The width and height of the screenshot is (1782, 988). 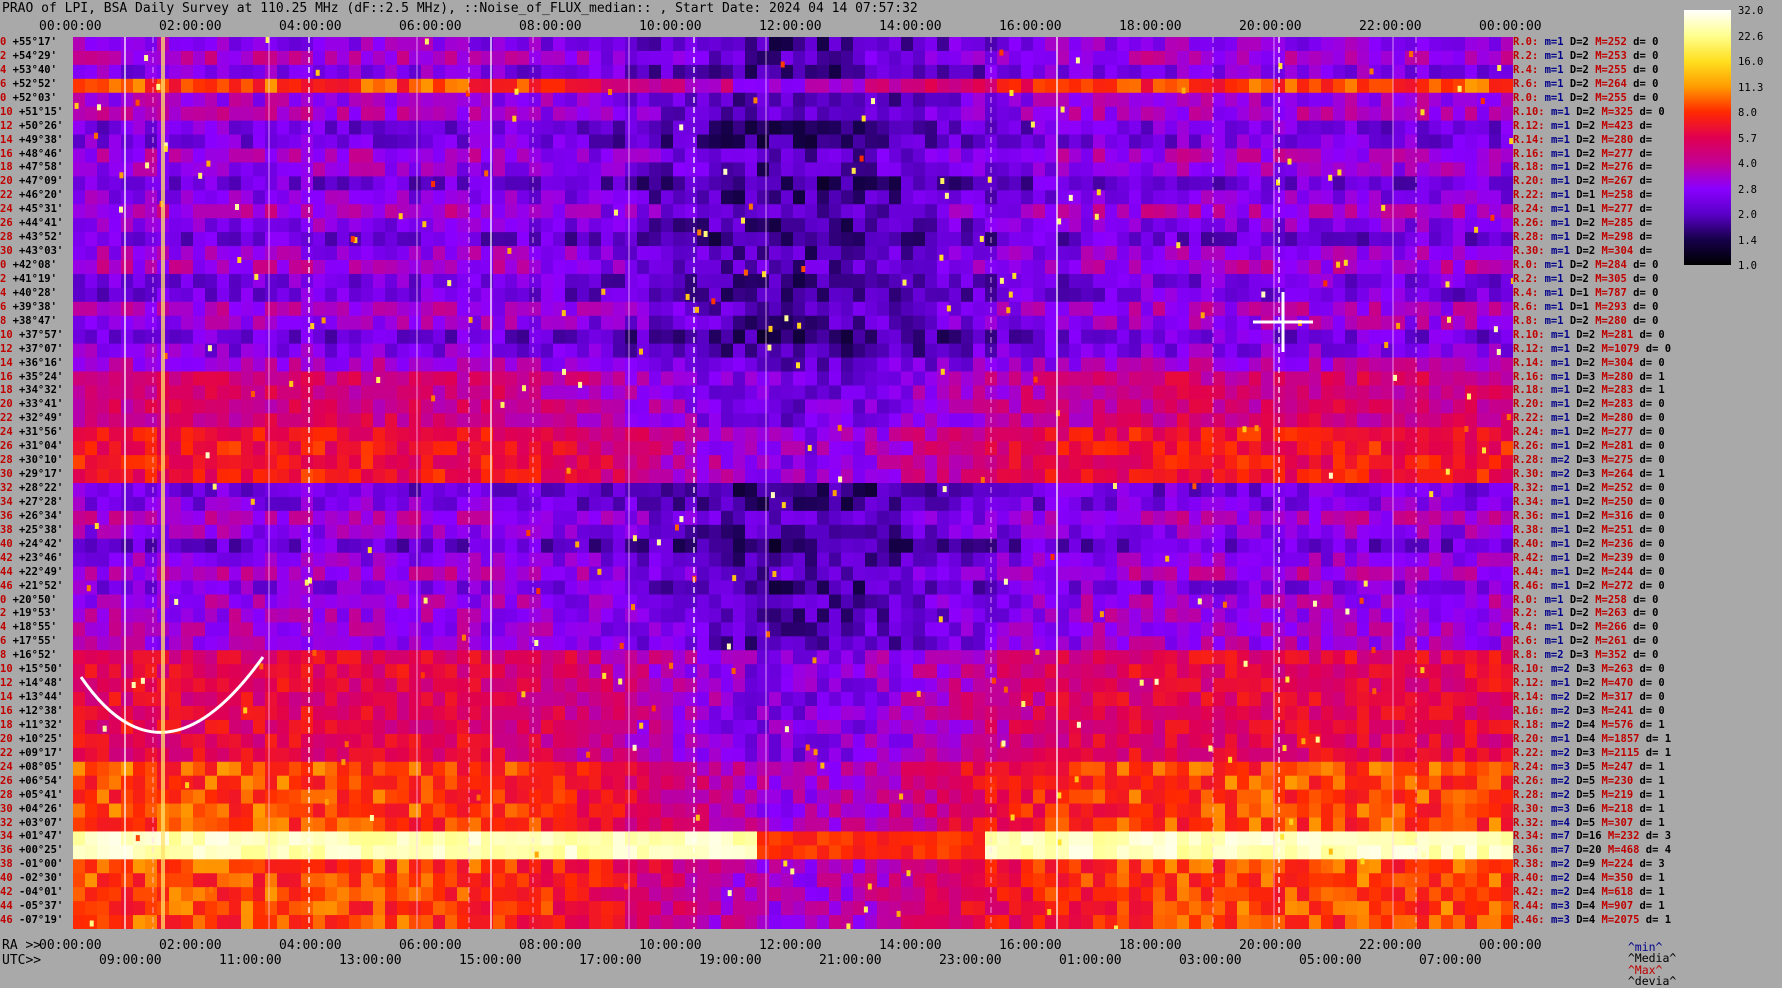 What do you see at coordinates (6, 279) in the screenshot?
I see `row-index: 2` at bounding box center [6, 279].